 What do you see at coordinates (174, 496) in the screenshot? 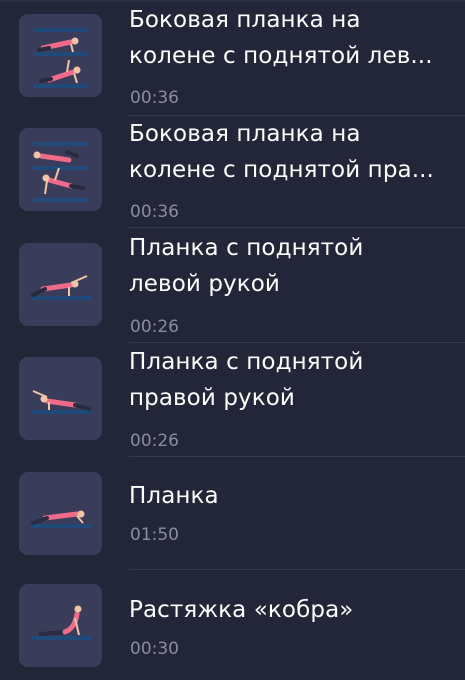
I see `exercise-title: Планка` at bounding box center [174, 496].